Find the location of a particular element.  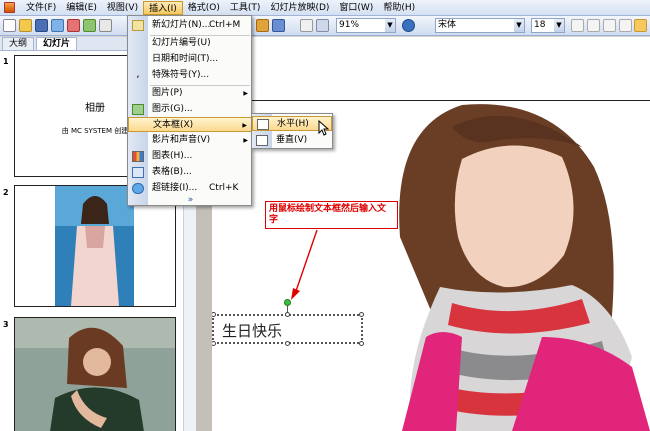

hyperlink-icon is located at coordinates (138, 188).